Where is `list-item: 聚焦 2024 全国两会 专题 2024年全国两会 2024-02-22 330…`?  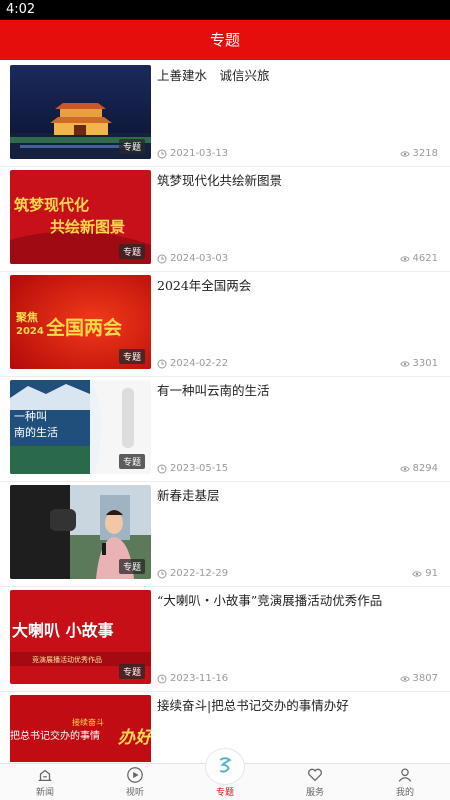 list-item: 聚焦 2024 全国两会 专题 2024年全国两会 2024-02-22 330… is located at coordinates (225, 324).